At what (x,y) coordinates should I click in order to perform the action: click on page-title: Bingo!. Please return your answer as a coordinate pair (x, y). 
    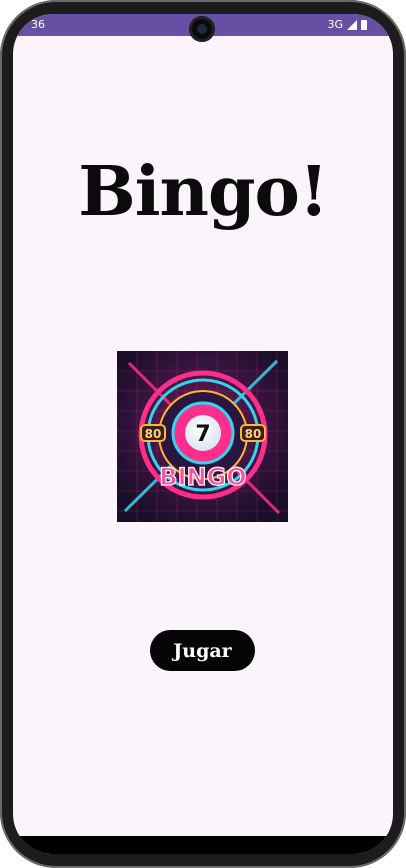
    Looking at the image, I should click on (203, 192).